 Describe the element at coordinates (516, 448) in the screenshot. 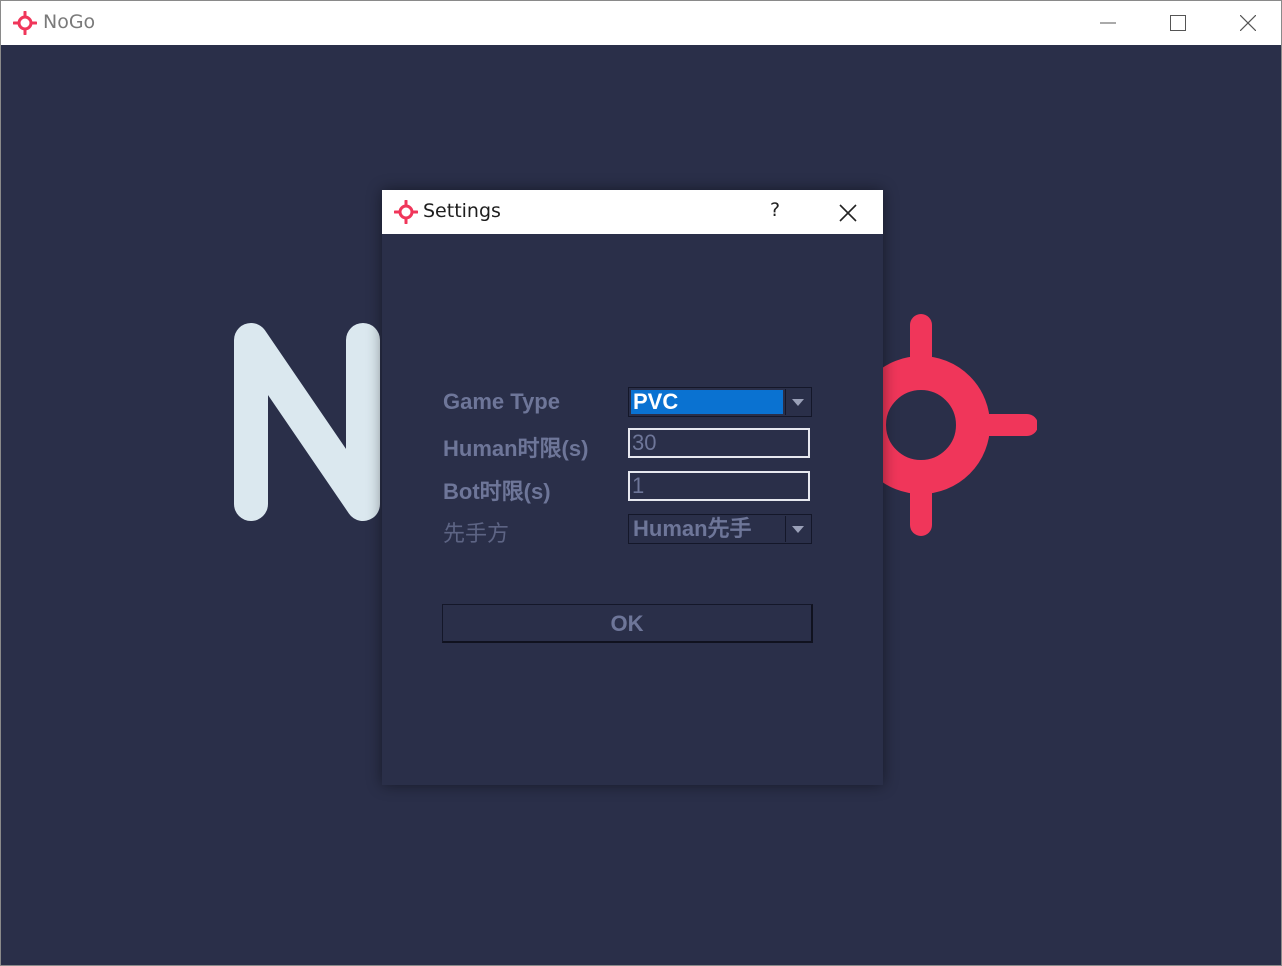

I see `human-limit-label: Human时限(s)` at that location.